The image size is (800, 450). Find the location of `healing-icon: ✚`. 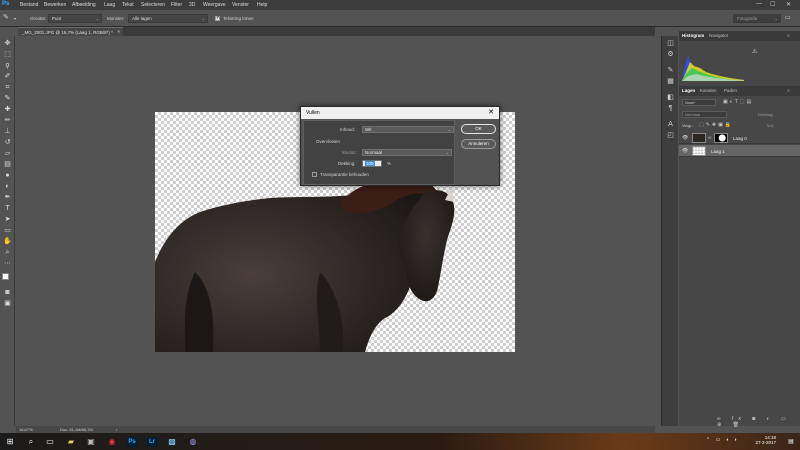

healing-icon: ✚ is located at coordinates (7, 109).